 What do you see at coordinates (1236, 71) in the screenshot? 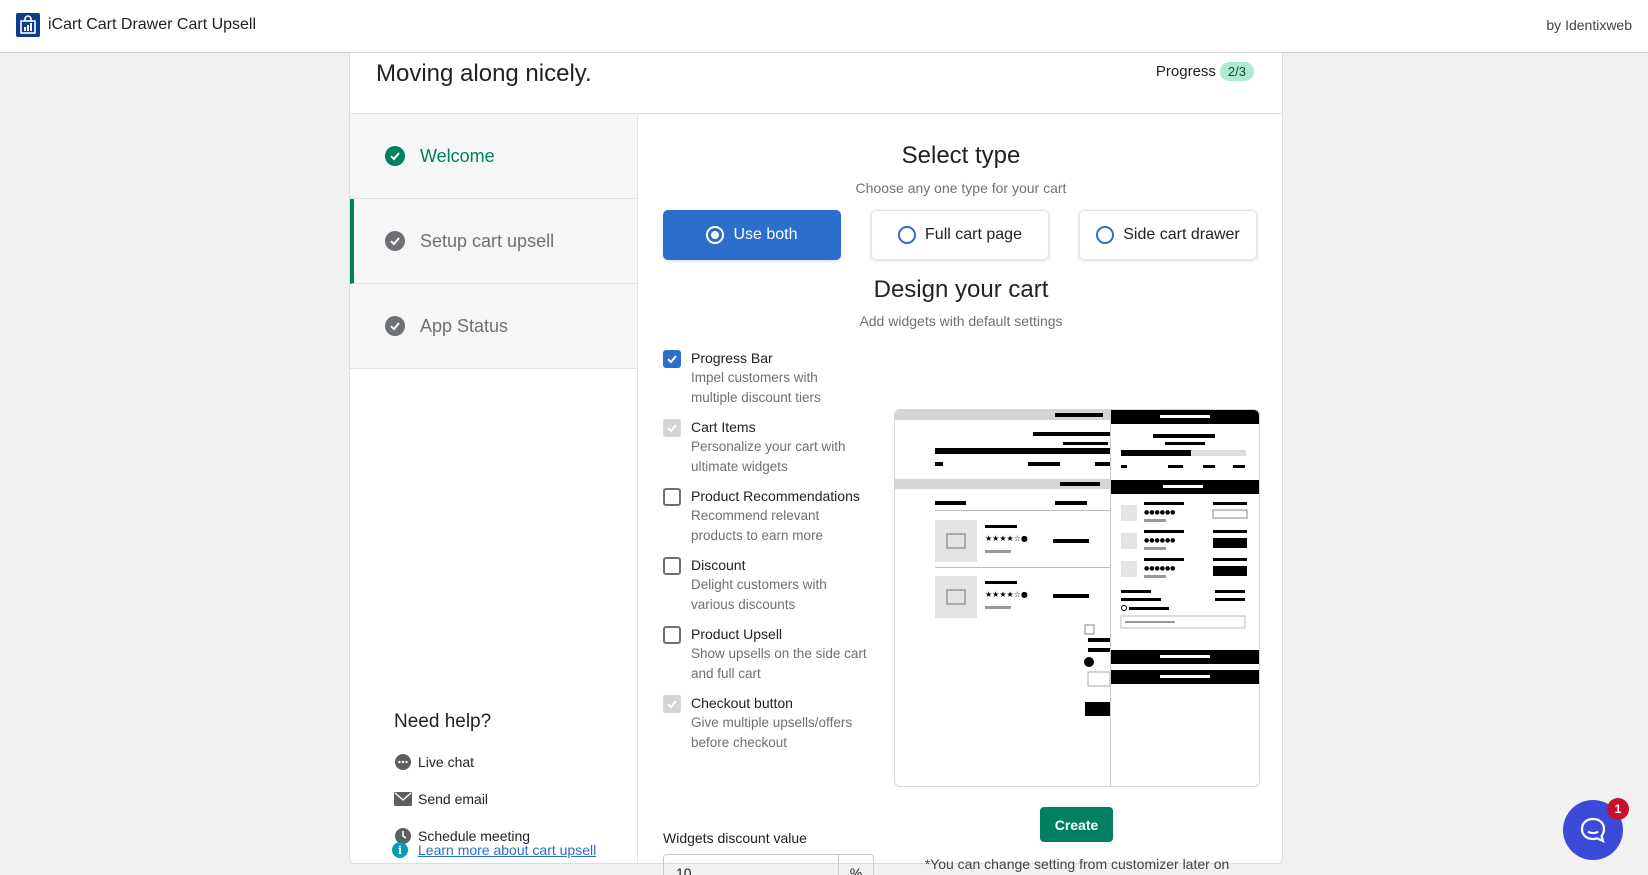
I see `progress-badge: 2/3` at bounding box center [1236, 71].